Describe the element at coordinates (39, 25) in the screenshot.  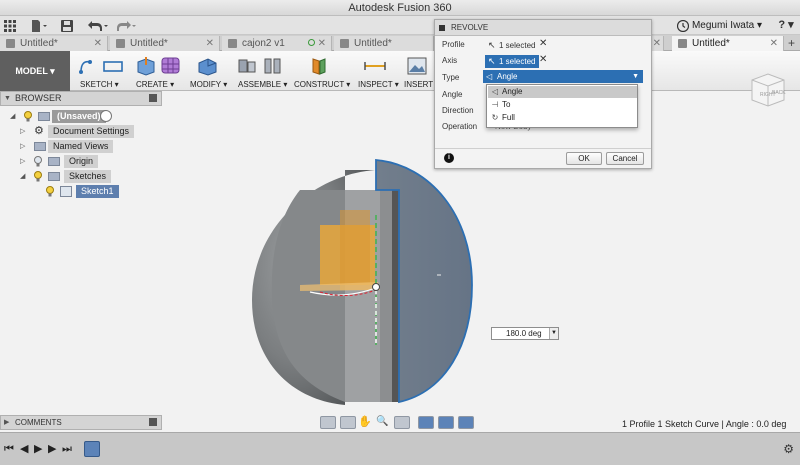
I see `file-menu-icon` at that location.